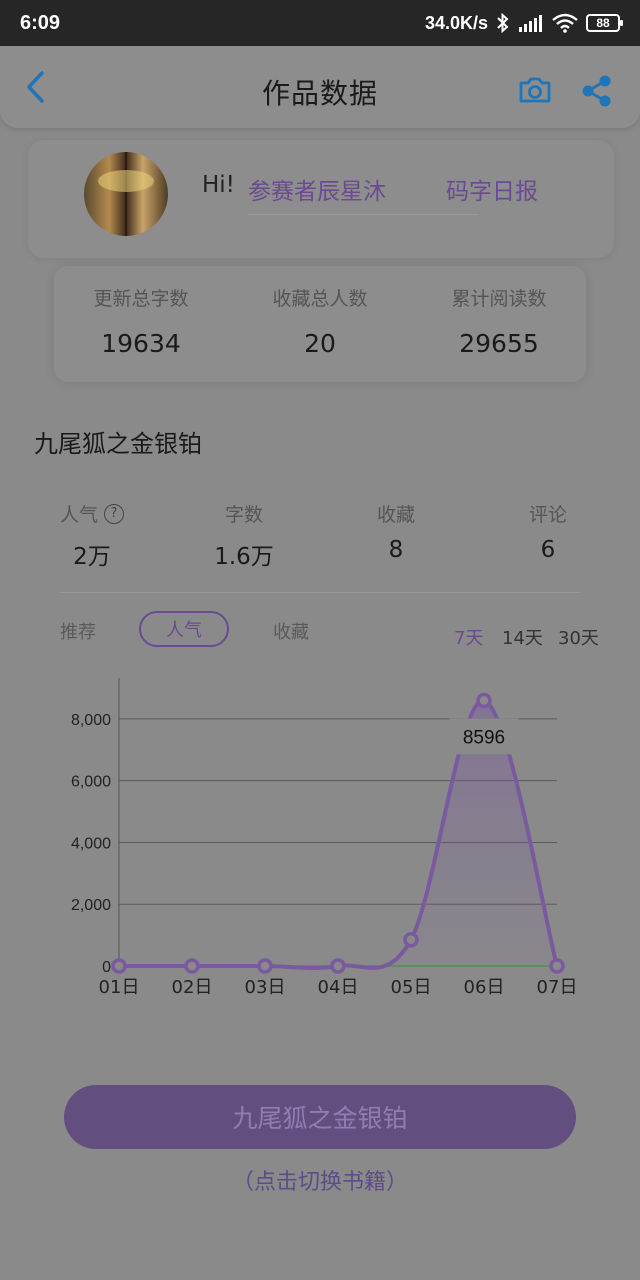  Describe the element at coordinates (531, 23) in the screenshot. I see `signal-icon` at that location.